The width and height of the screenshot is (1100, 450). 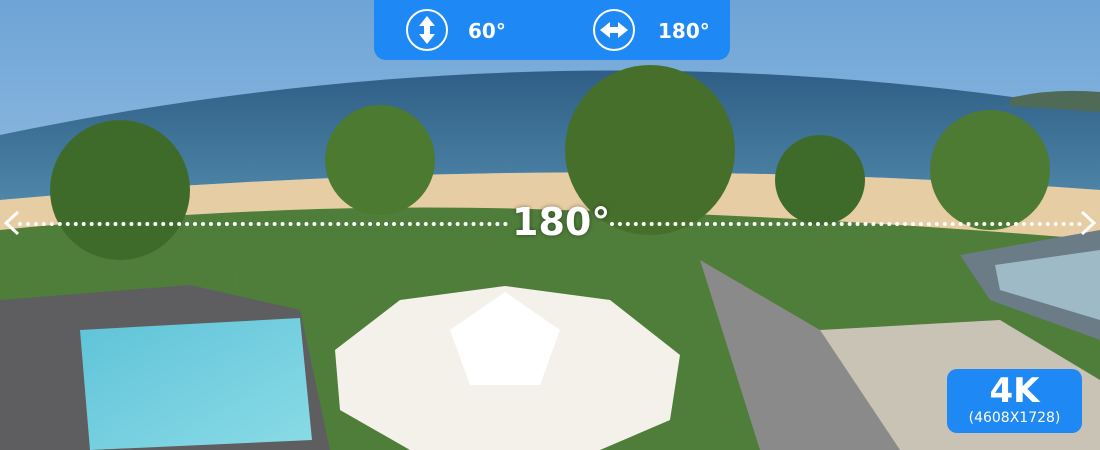 I want to click on chevron-right-icon, so click(x=1088, y=223).